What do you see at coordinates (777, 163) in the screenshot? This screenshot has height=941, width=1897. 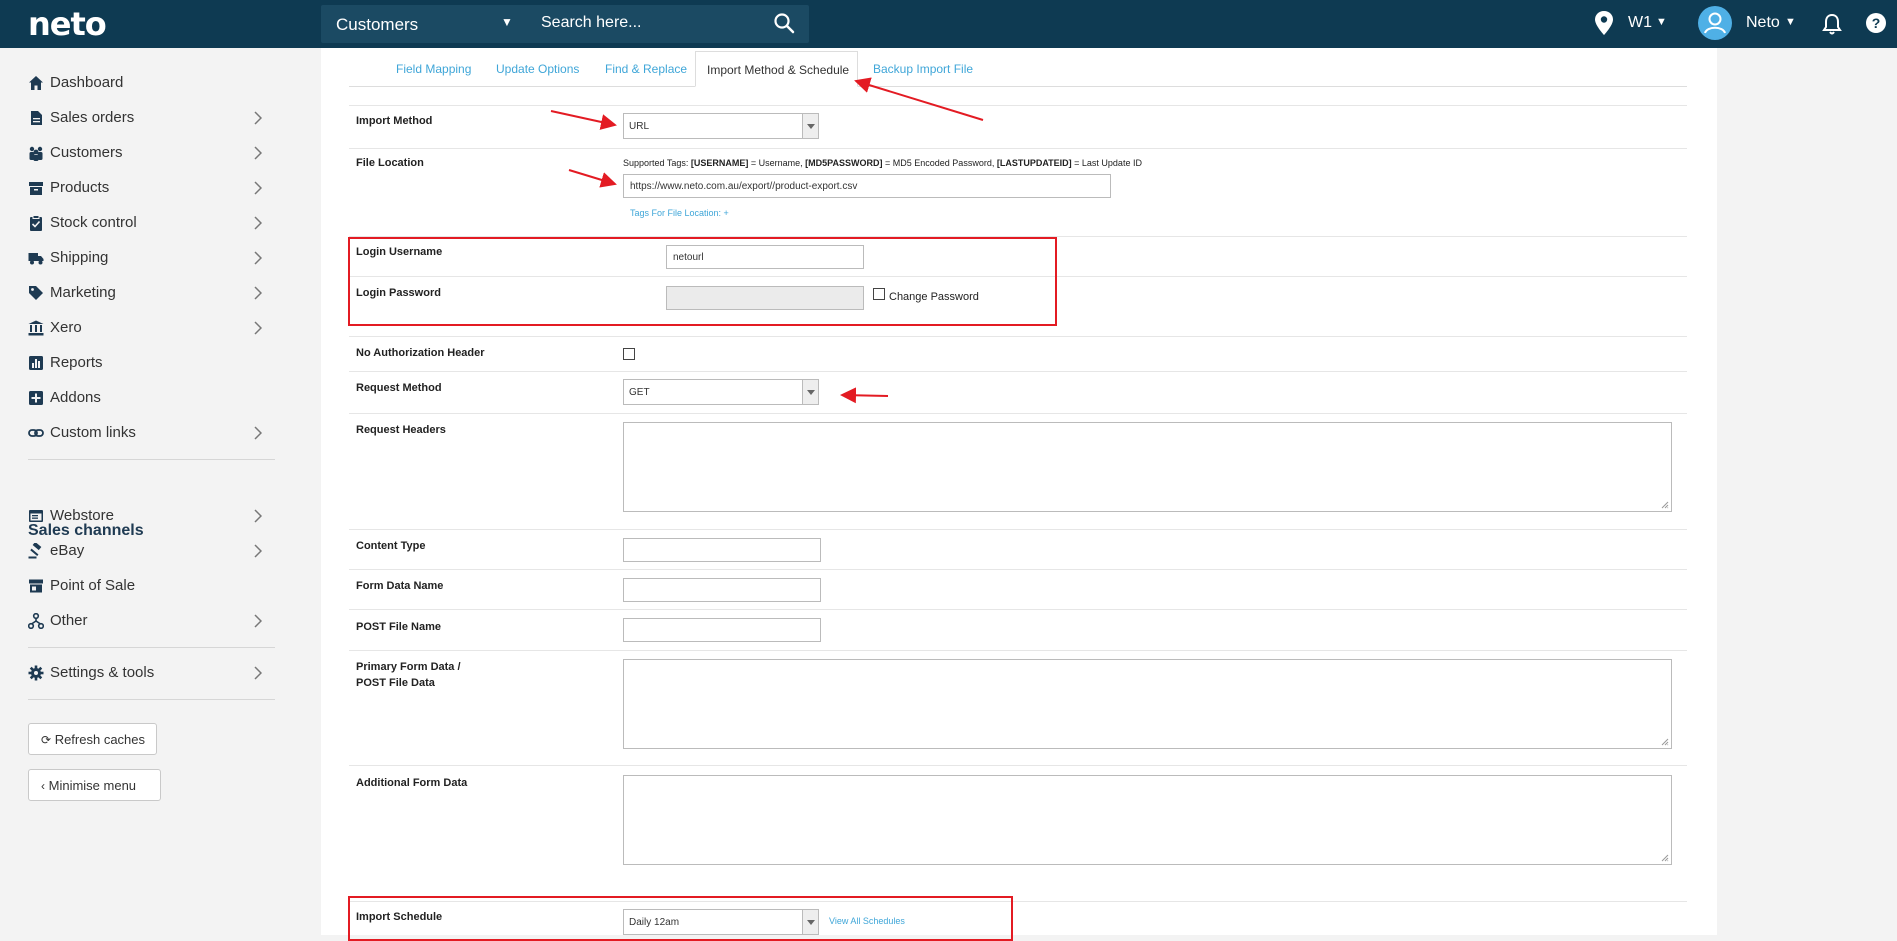 I see `tag-username-desc: = Username,` at bounding box center [777, 163].